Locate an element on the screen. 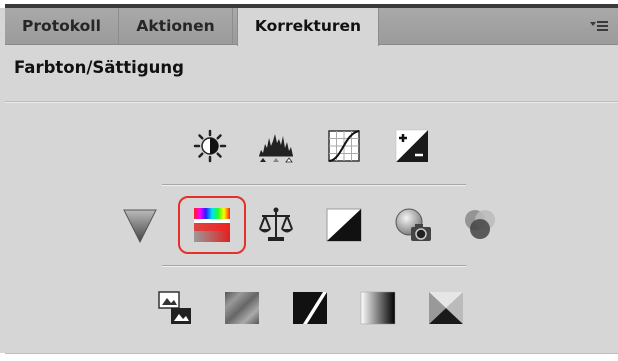 This screenshot has width=618, height=361. levels-icon is located at coordinates (276, 146).